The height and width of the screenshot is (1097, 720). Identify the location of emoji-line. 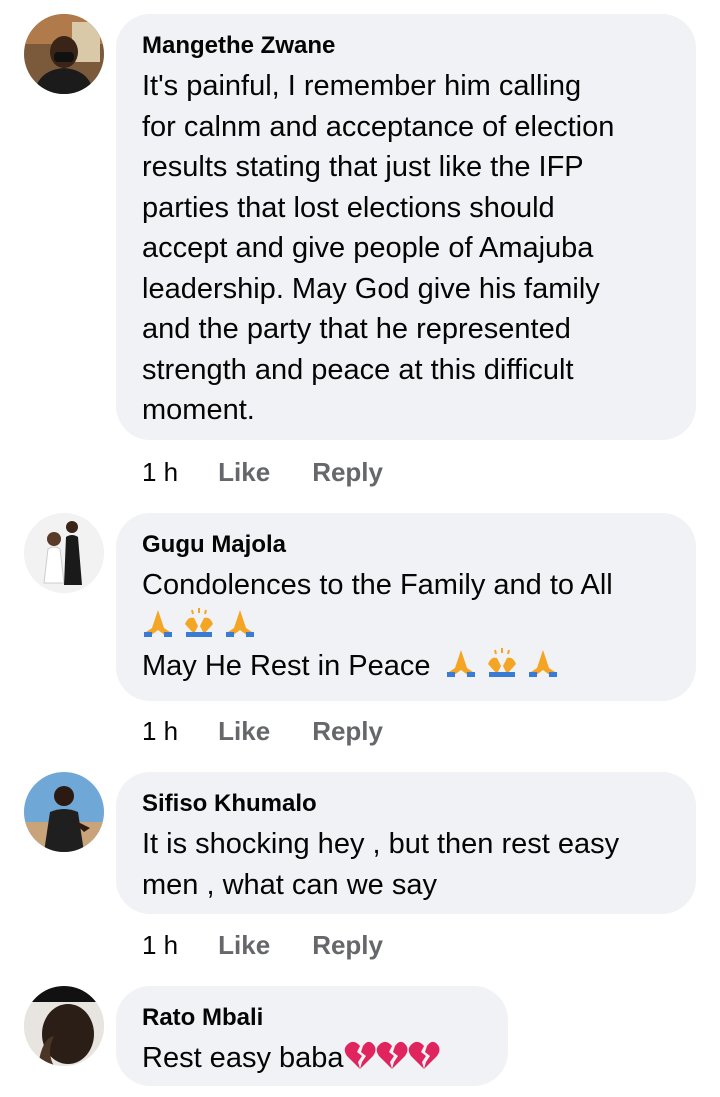
(406, 626).